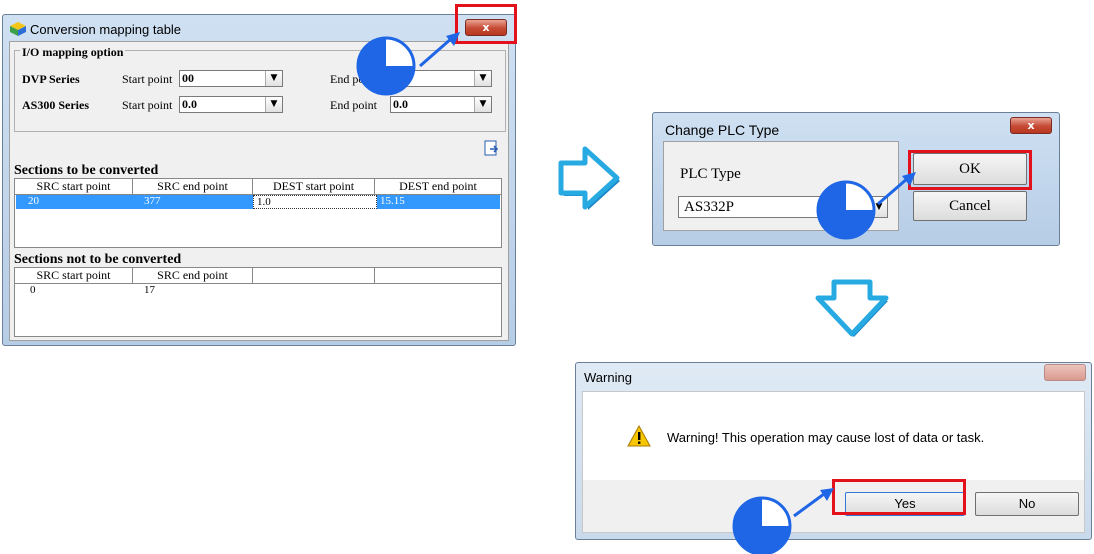 The image size is (1094, 554). I want to click on flow-arrow-right-icon, so click(589, 178).